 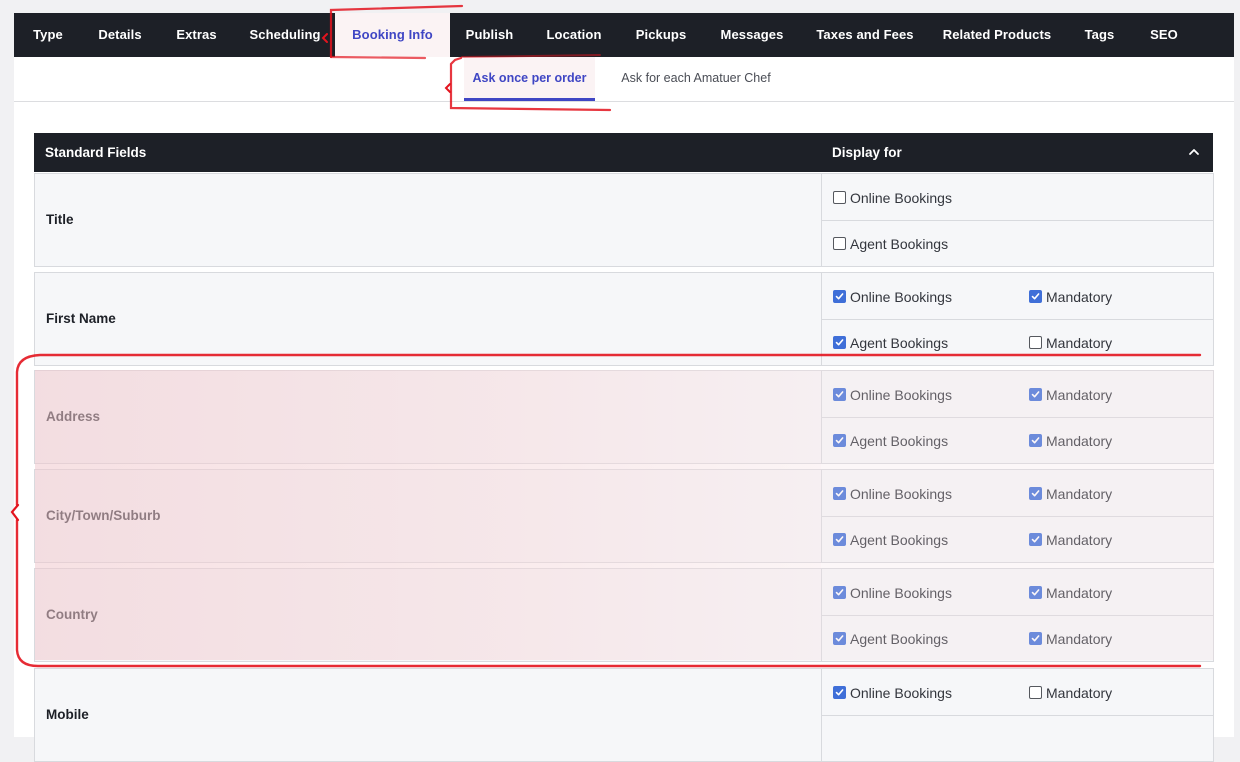 I want to click on chevron-up-icon, so click(x=1194, y=152).